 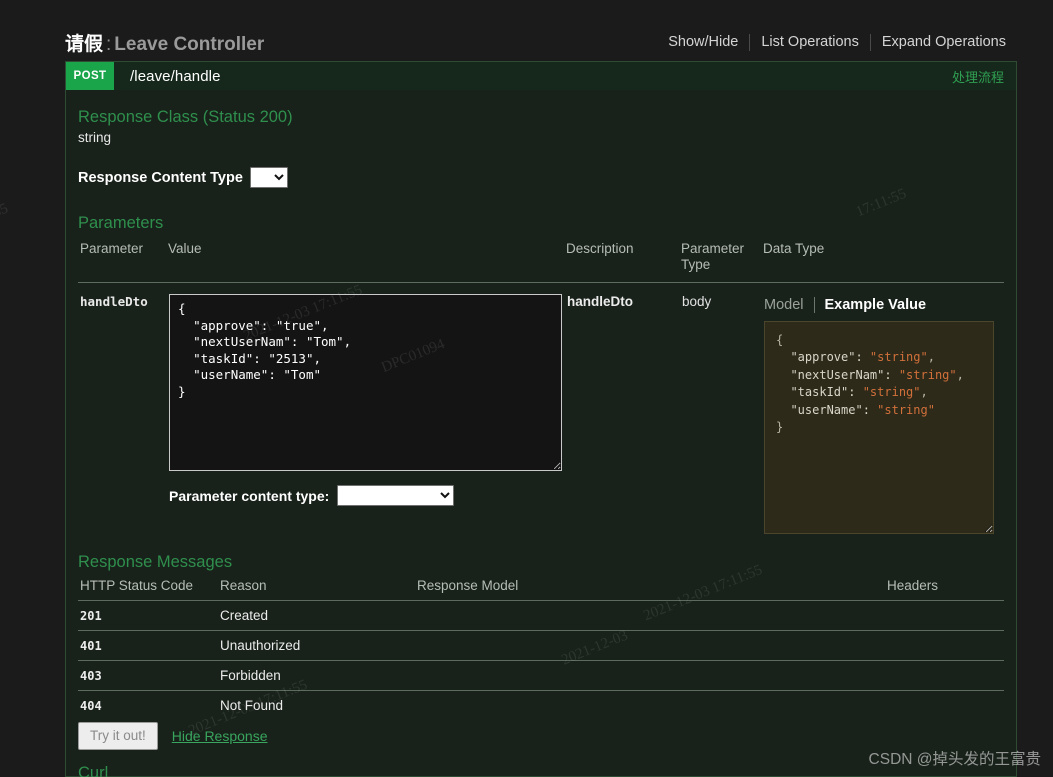 I want to click on show-hide-link: Show/Hide, so click(x=703, y=42).